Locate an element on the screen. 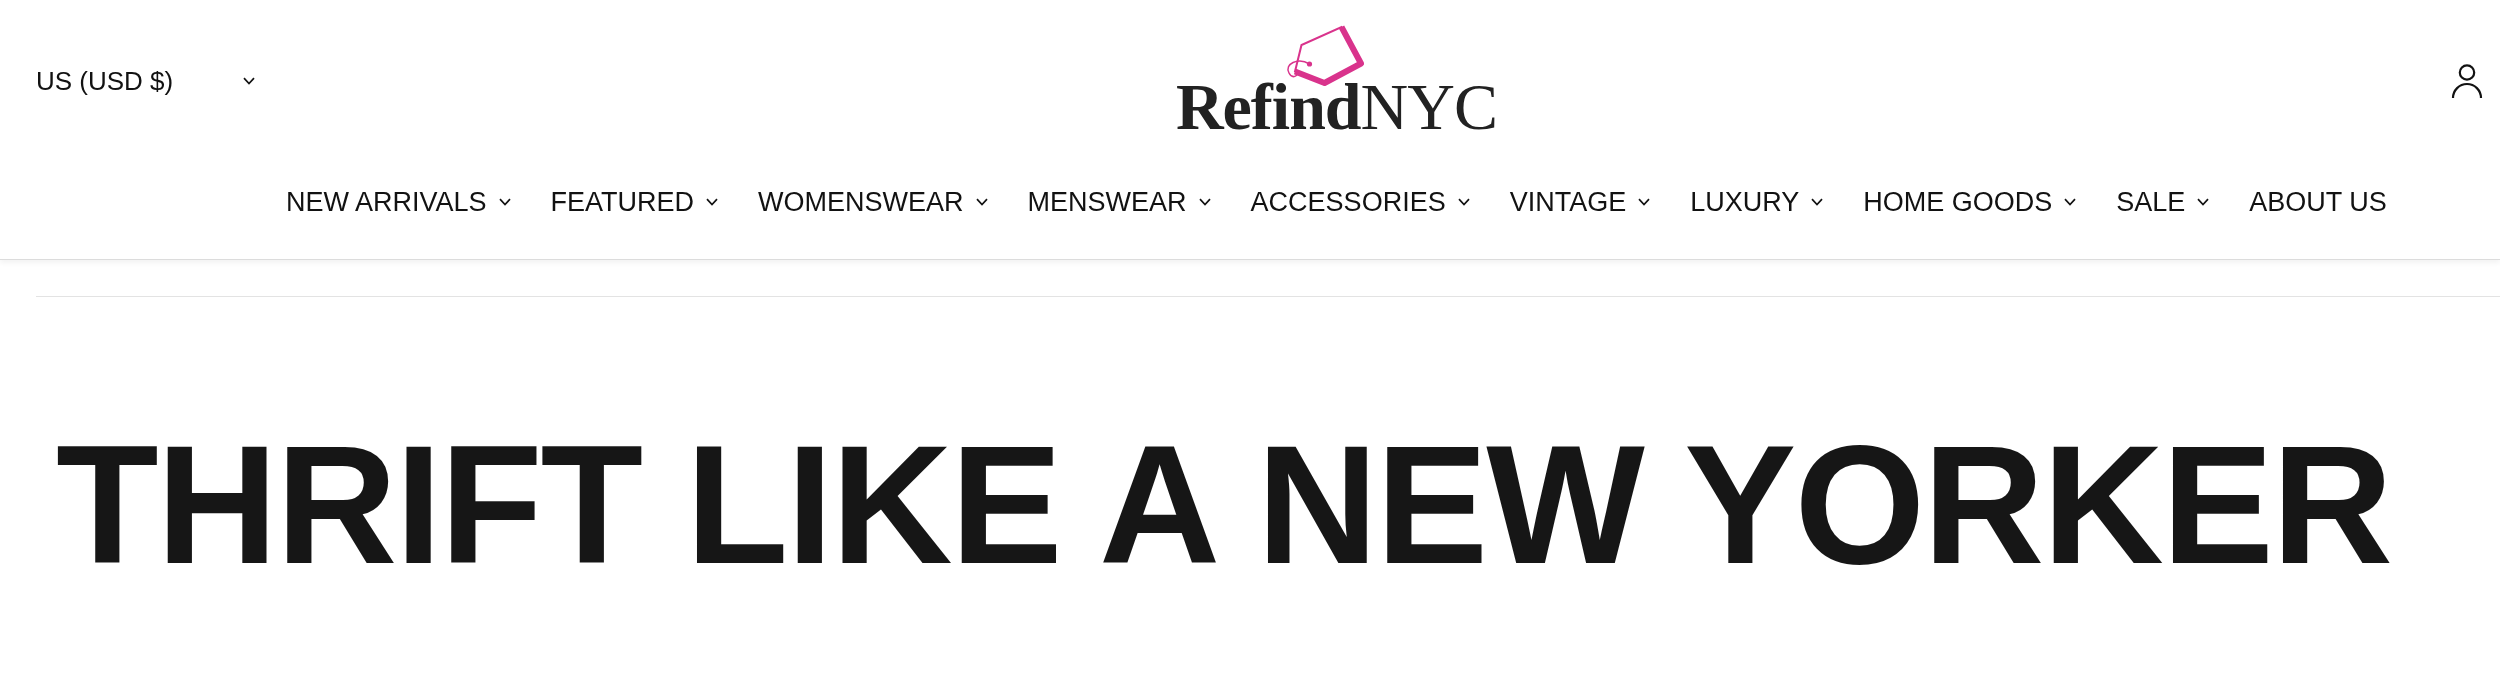  nav-link: VINTAGE is located at coordinates (1580, 202).